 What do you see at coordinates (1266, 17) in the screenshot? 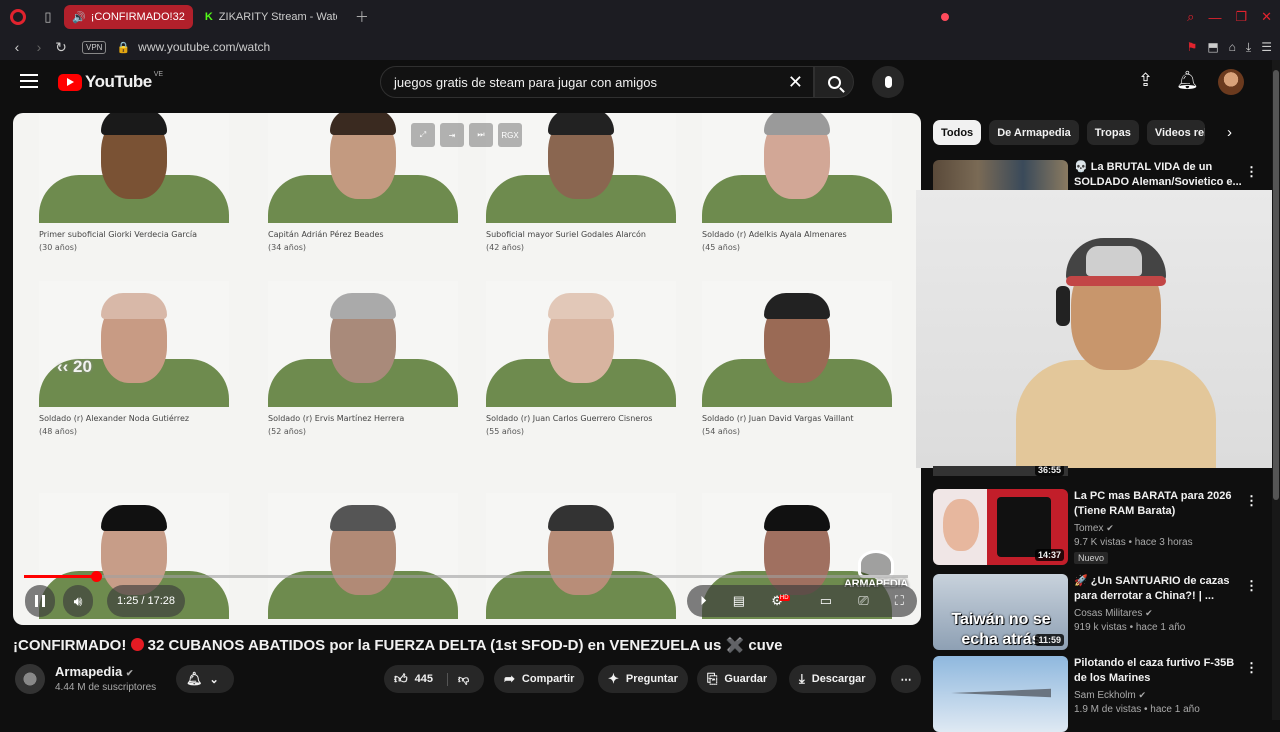
I see `close-icon: ✕` at bounding box center [1266, 17].